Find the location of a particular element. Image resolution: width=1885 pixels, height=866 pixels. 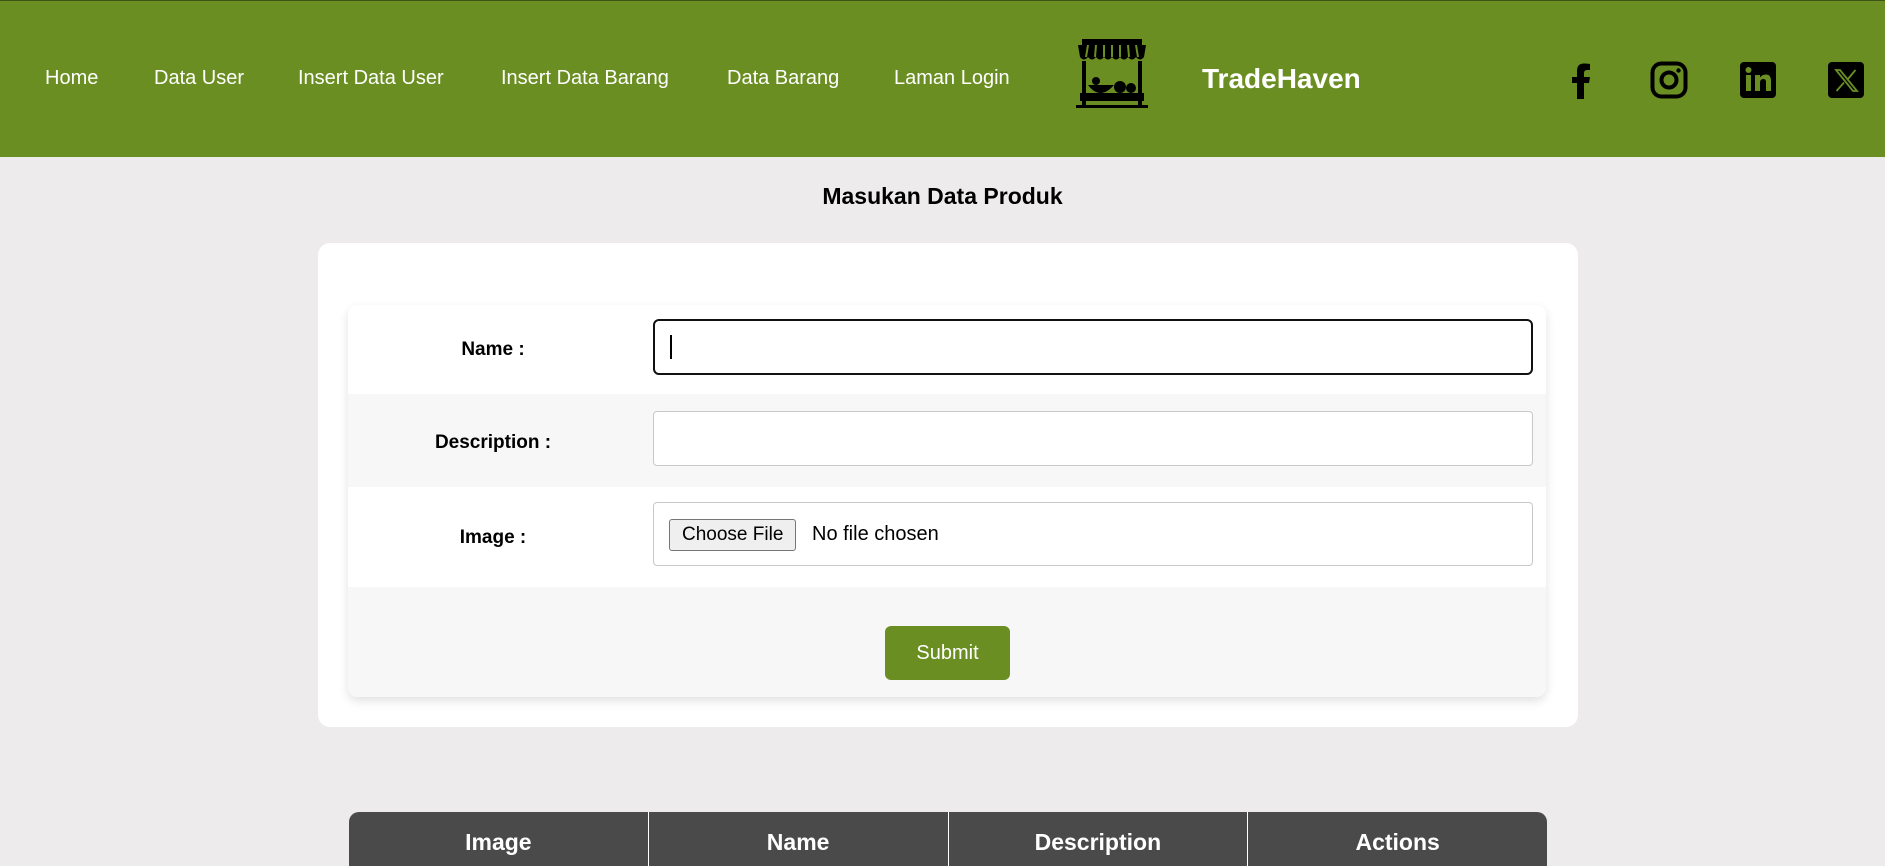

nav-home: Home is located at coordinates (71, 78).